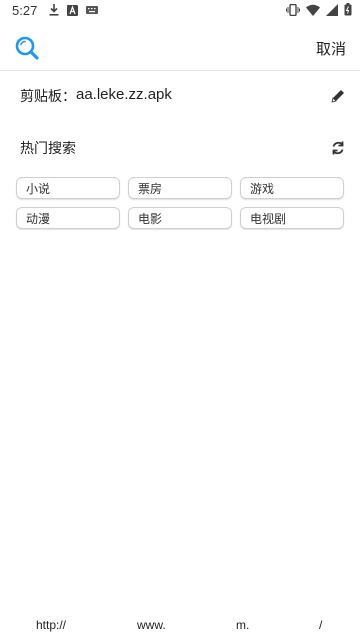  What do you see at coordinates (180, 10) in the screenshot?
I see `status-bar: 5:27` at bounding box center [180, 10].